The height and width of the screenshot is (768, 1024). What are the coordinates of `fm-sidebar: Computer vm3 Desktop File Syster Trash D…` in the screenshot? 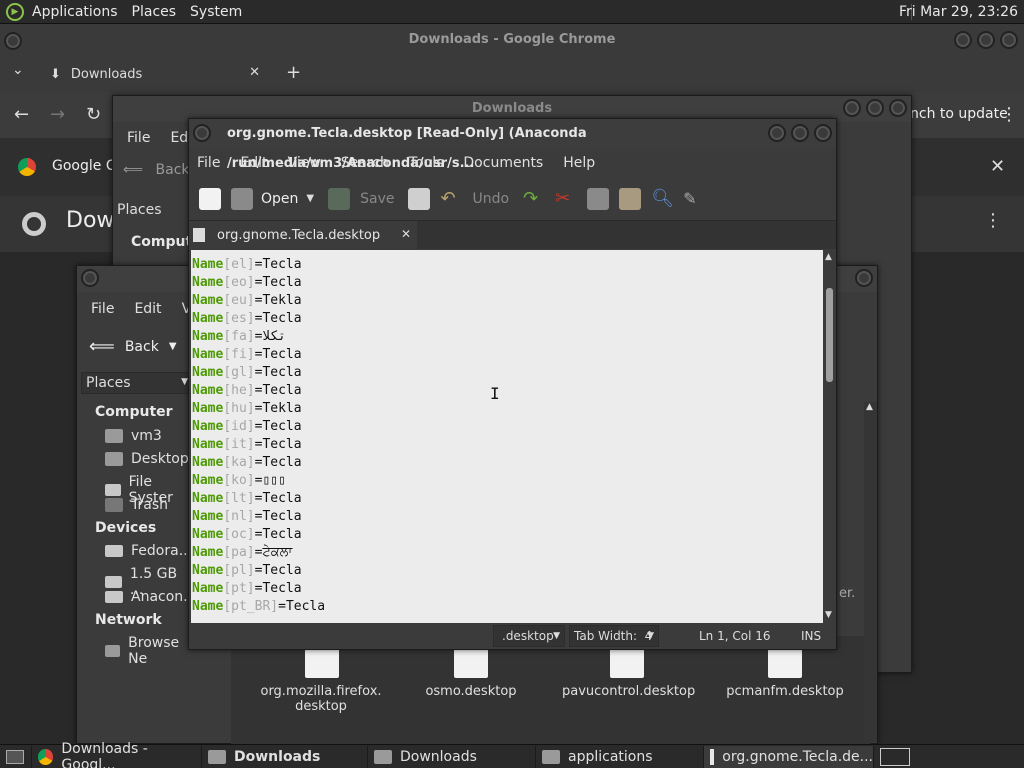 It's located at (140, 534).